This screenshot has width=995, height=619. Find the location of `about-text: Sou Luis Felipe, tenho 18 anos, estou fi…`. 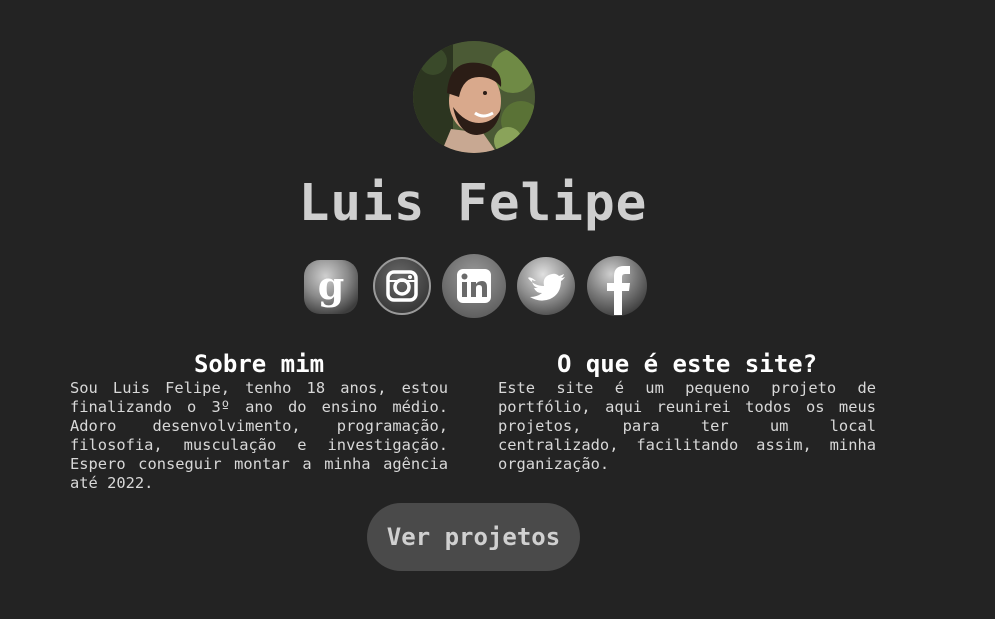

about-text: Sou Luis Felipe, tenho 18 anos, estou fi… is located at coordinates (259, 435).